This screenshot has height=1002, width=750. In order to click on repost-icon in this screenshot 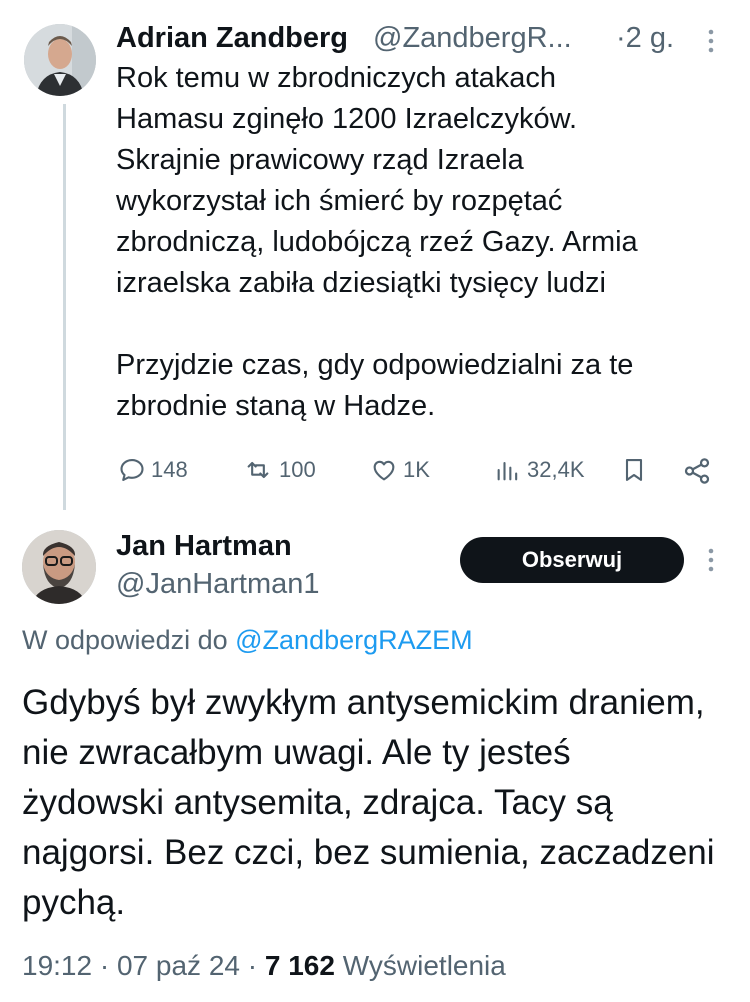, I will do `click(258, 470)`.